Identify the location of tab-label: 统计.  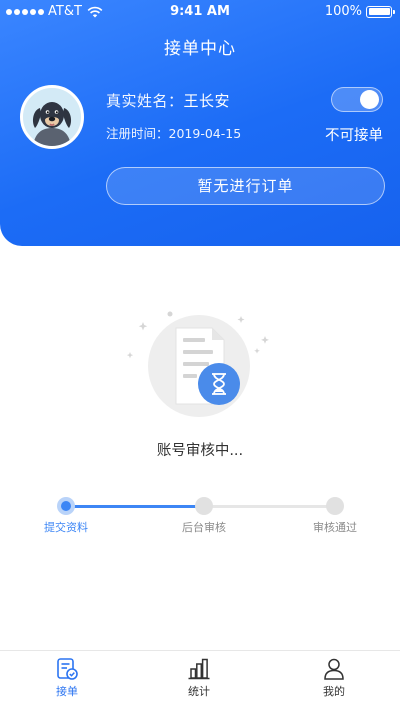
(199, 691).